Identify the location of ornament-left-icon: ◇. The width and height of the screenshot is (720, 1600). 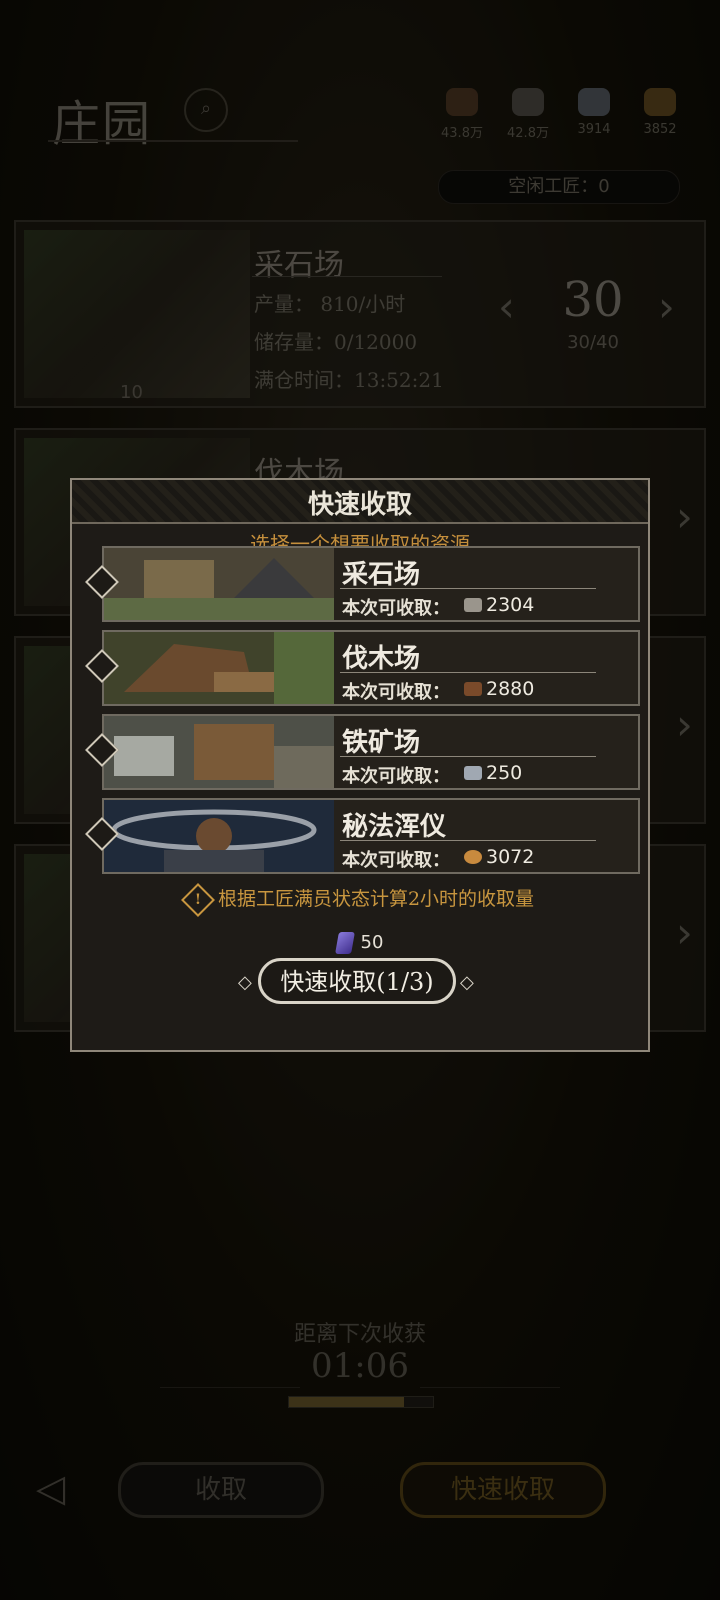
(245, 982).